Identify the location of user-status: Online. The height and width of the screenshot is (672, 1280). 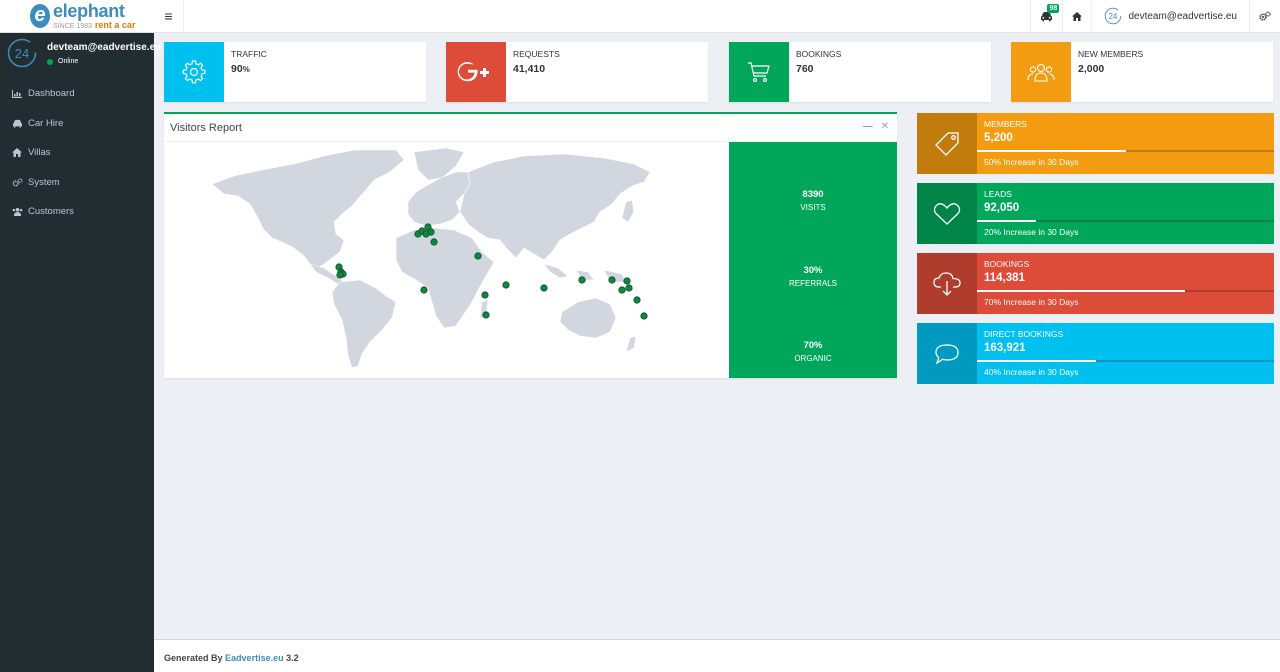
(62, 61).